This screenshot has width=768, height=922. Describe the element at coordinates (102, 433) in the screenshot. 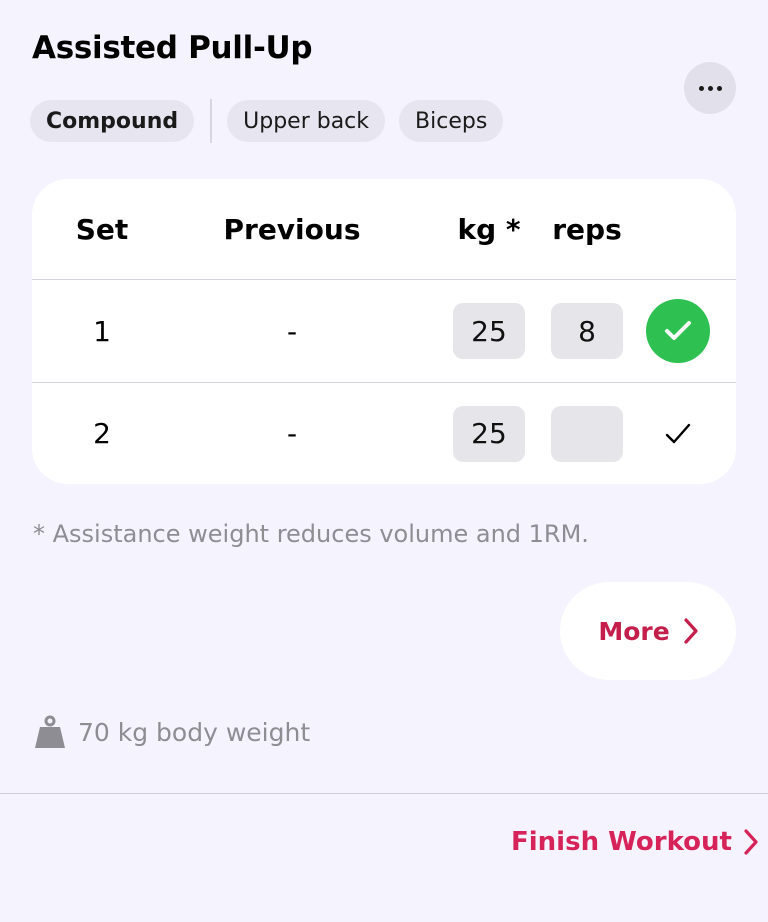

I see `set-number: 2` at that location.